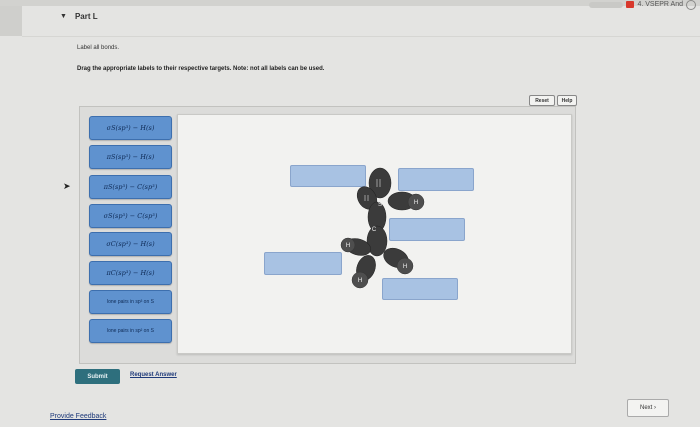  Describe the element at coordinates (130, 244) in the screenshot. I see `label-tile: σC(sp³) − H(s)` at that location.